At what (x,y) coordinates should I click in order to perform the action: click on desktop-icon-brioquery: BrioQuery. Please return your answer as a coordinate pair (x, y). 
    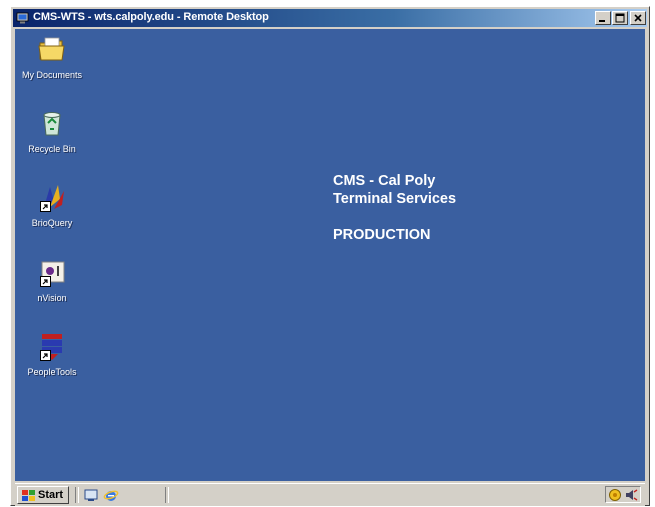
    Looking at the image, I should click on (52, 206).